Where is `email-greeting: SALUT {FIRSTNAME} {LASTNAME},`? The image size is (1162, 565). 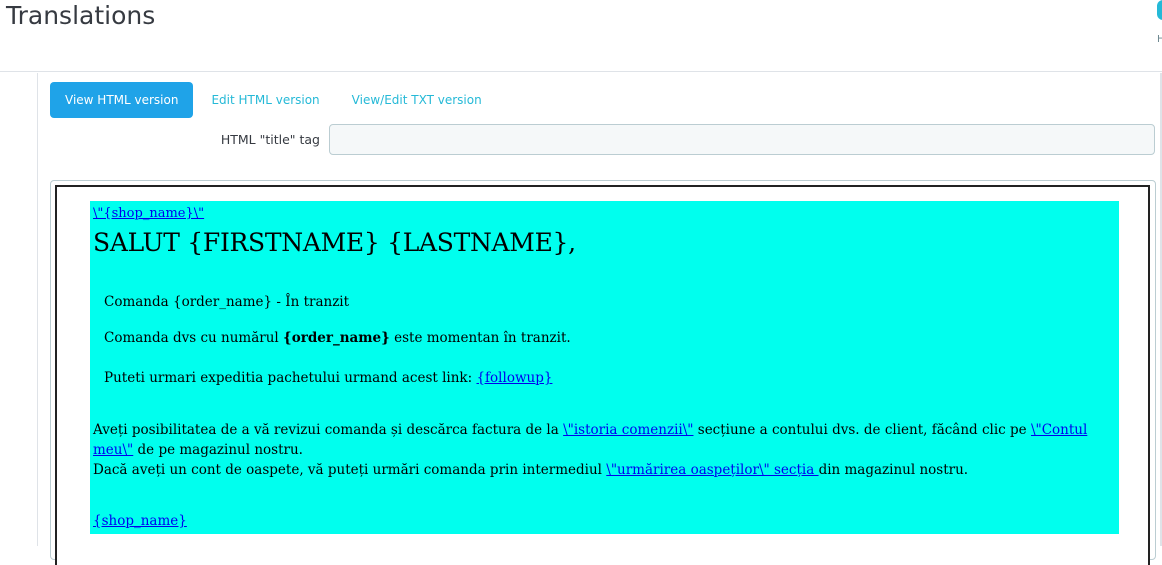
email-greeting: SALUT {FIRSTNAME} {LASTNAME}, is located at coordinates (334, 242).